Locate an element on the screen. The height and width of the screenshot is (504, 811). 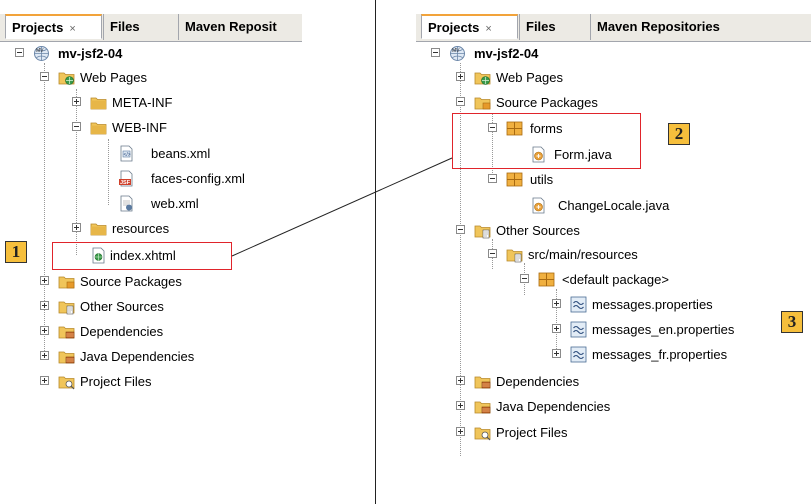
tree-item-label: <default package> is located at coordinates (615, 279).